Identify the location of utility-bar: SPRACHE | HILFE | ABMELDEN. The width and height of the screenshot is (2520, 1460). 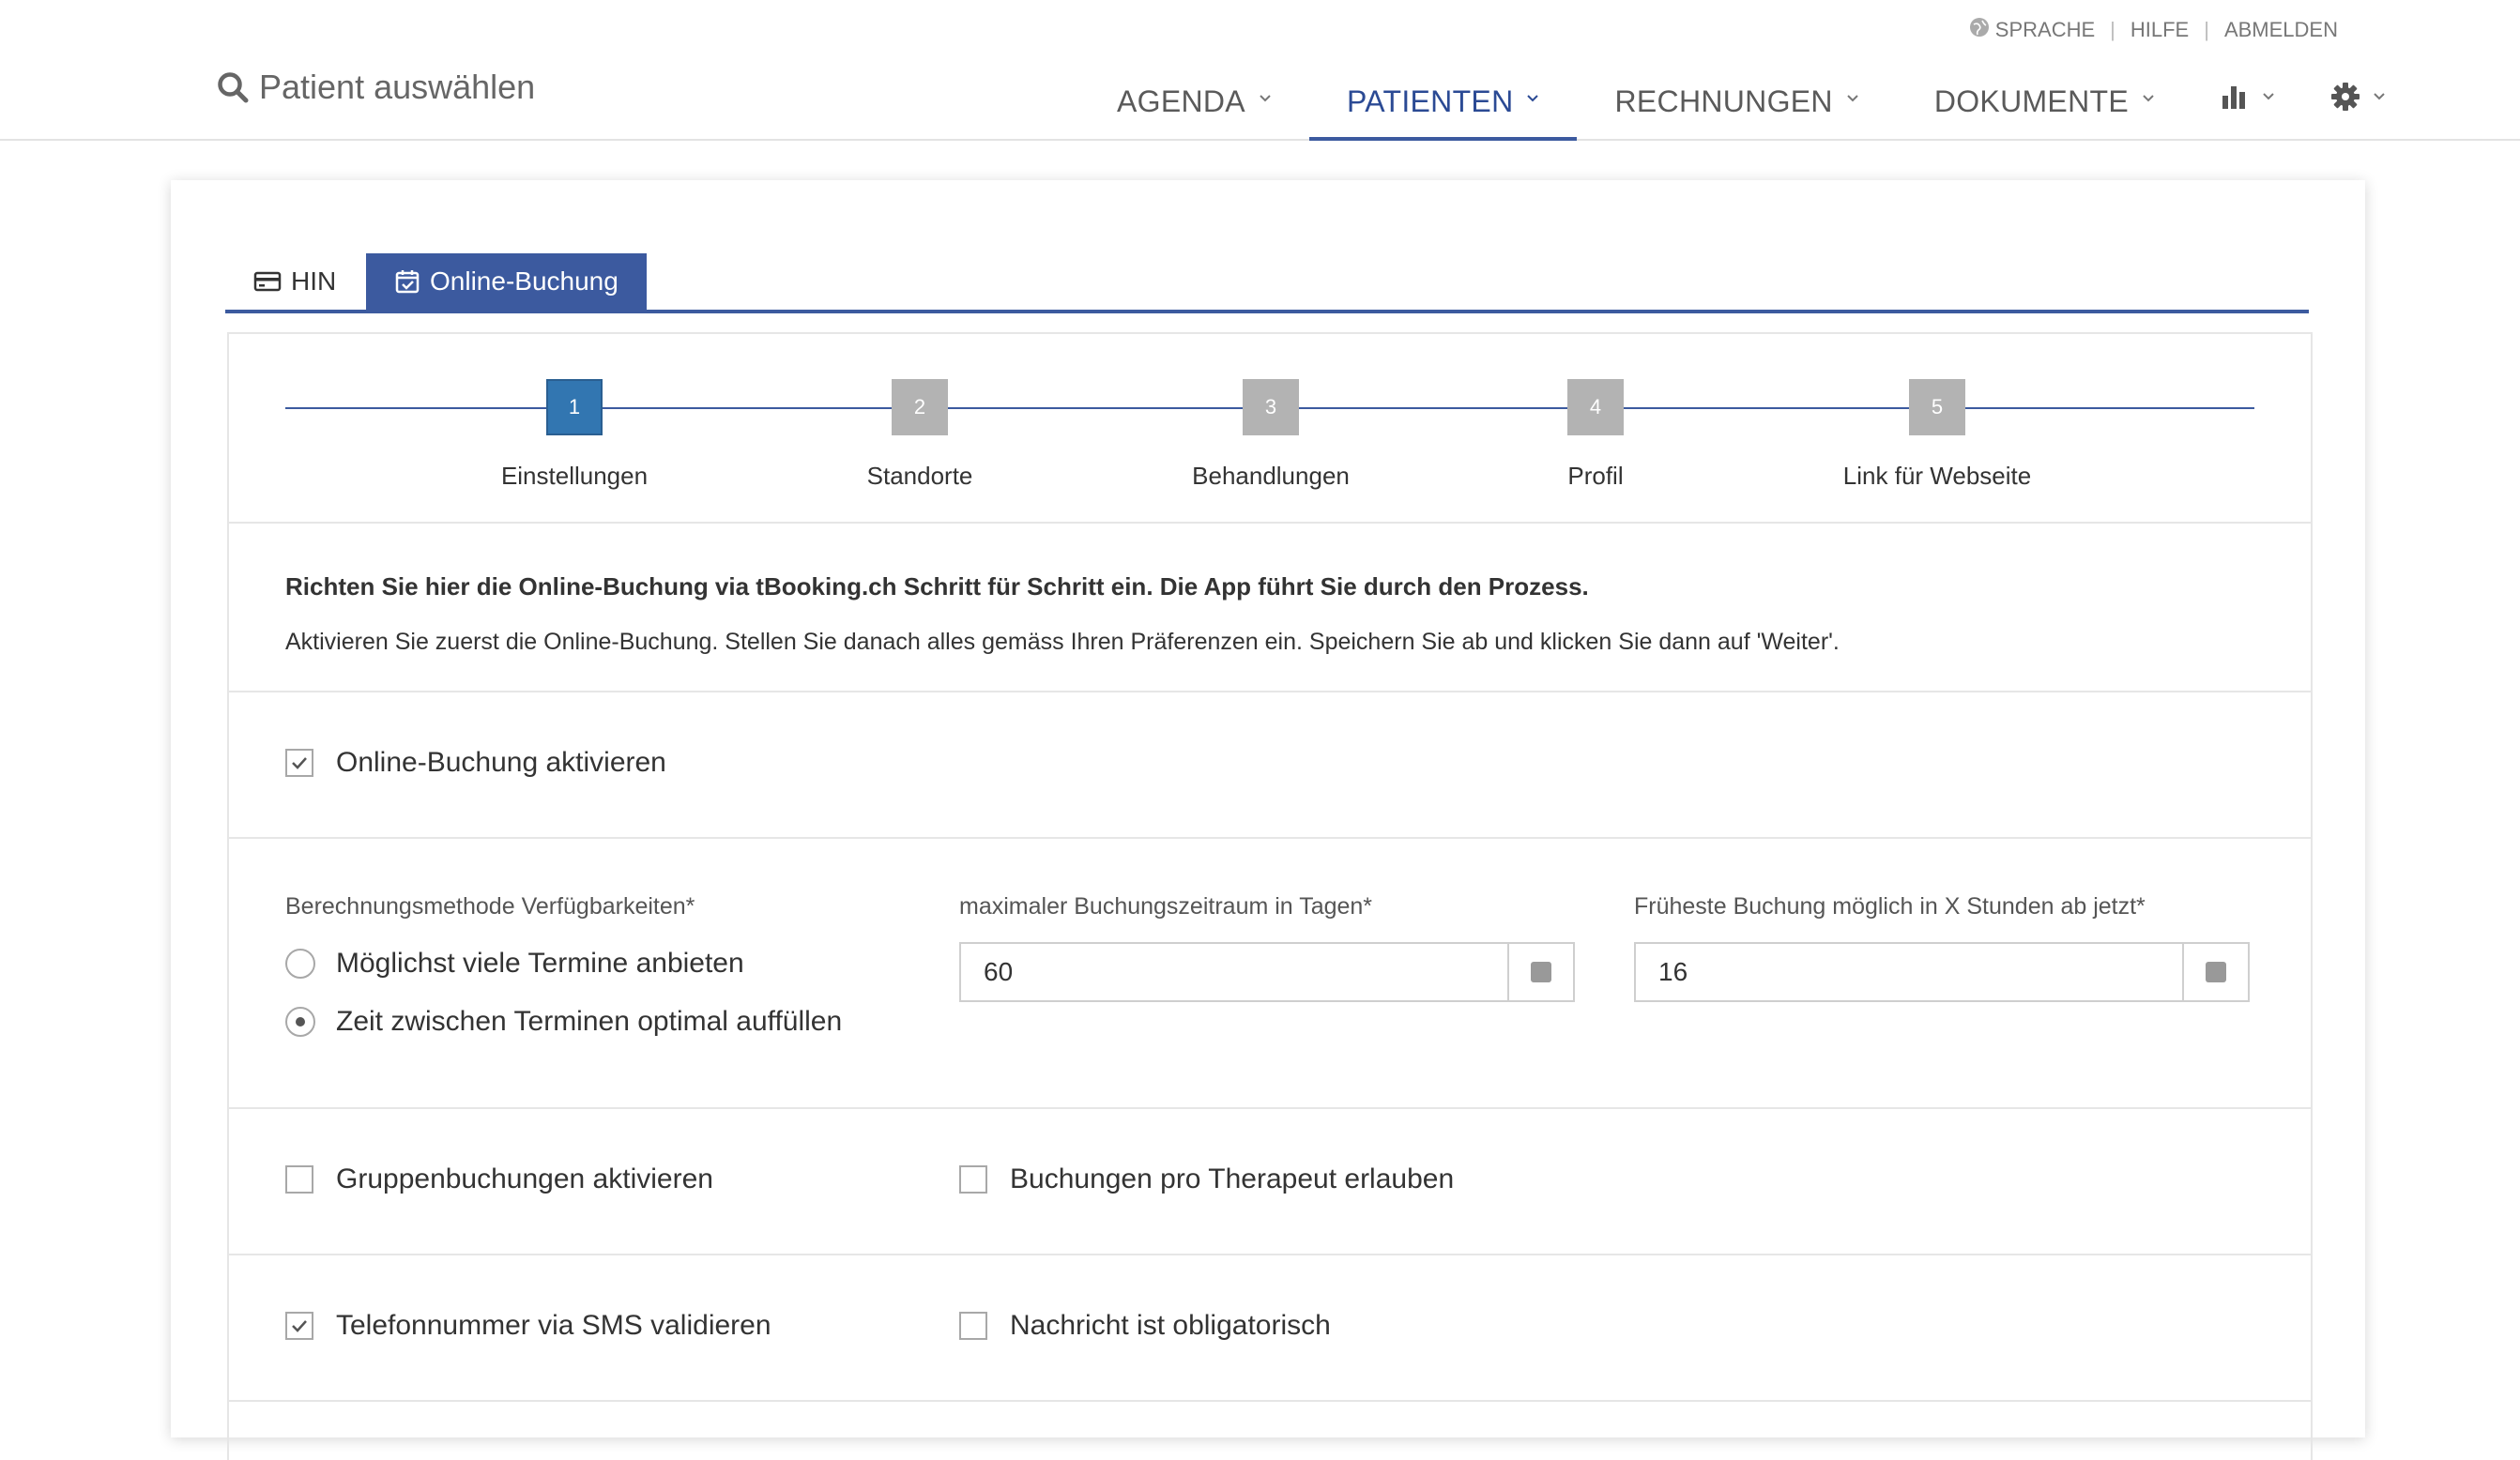
(2153, 30).